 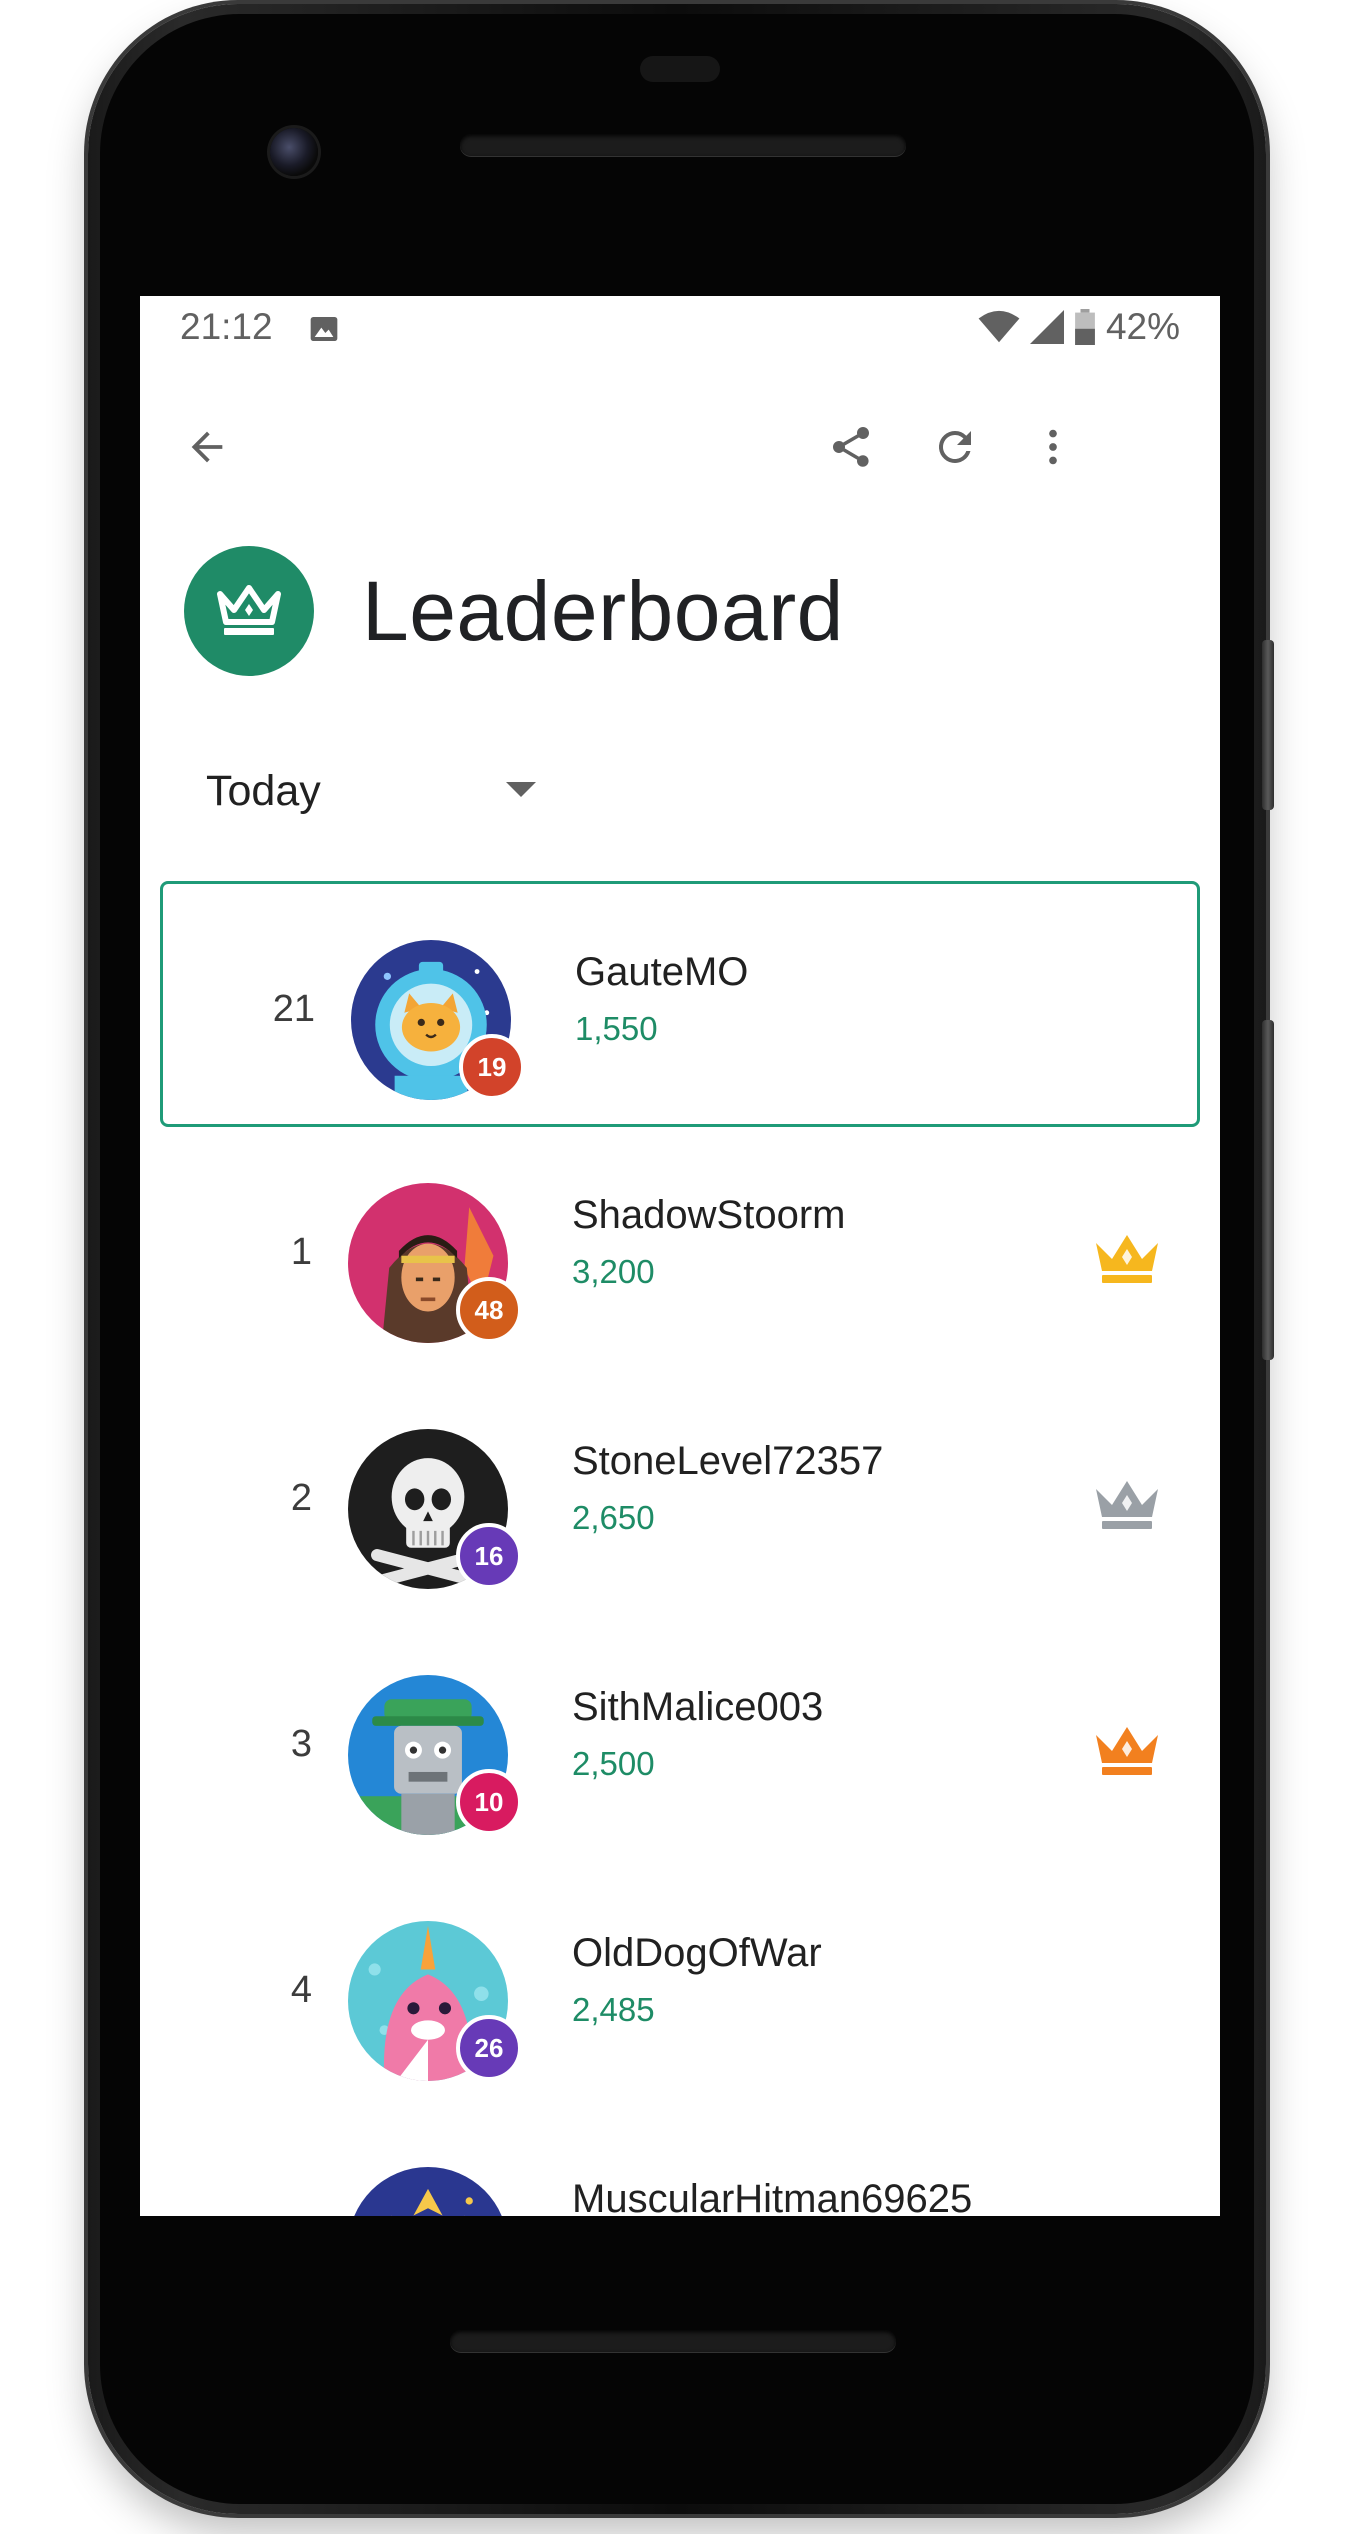 I want to click on refresh-icon, so click(x=954, y=446).